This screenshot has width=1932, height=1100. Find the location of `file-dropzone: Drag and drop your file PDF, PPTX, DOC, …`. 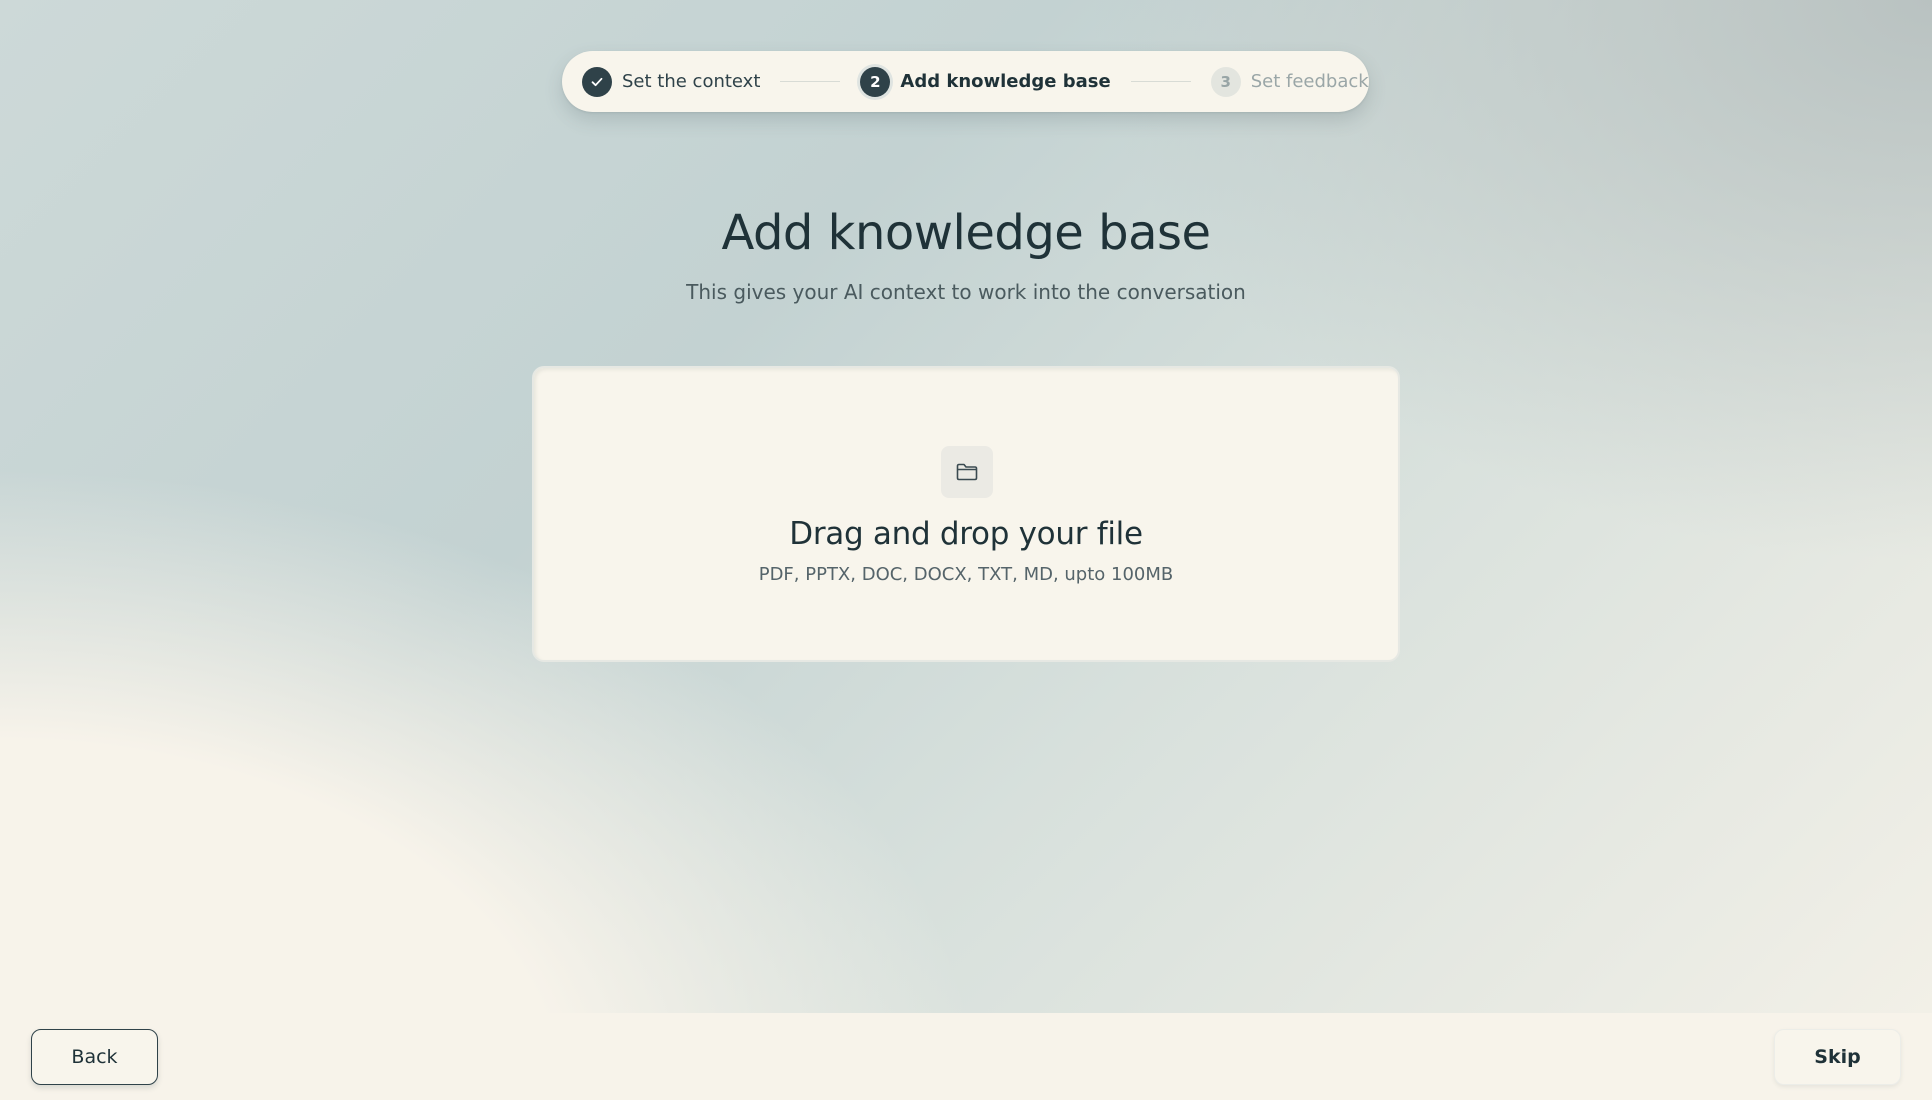

file-dropzone: Drag and drop your file PDF, PPTX, DOC, … is located at coordinates (966, 514).